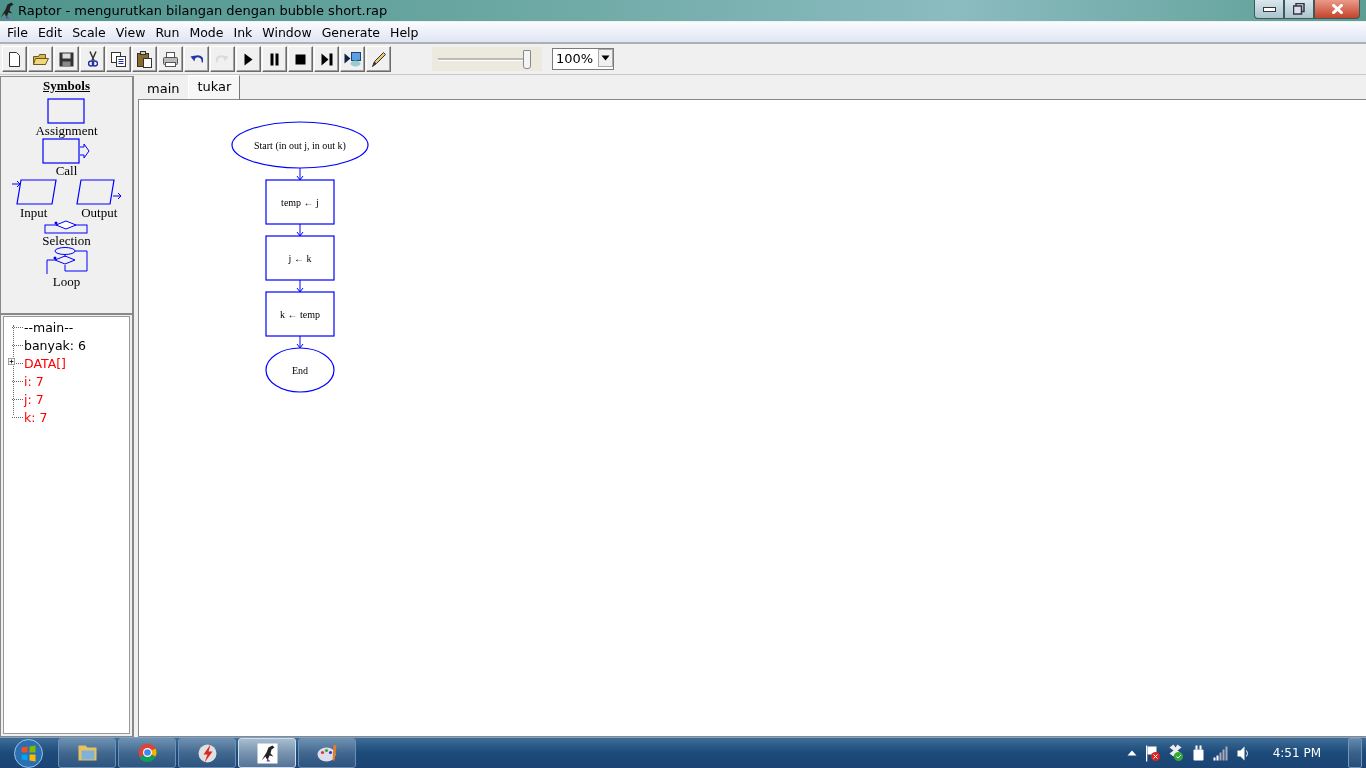 The image size is (1366, 768). I want to click on windows-logo-icon, so click(28, 753).